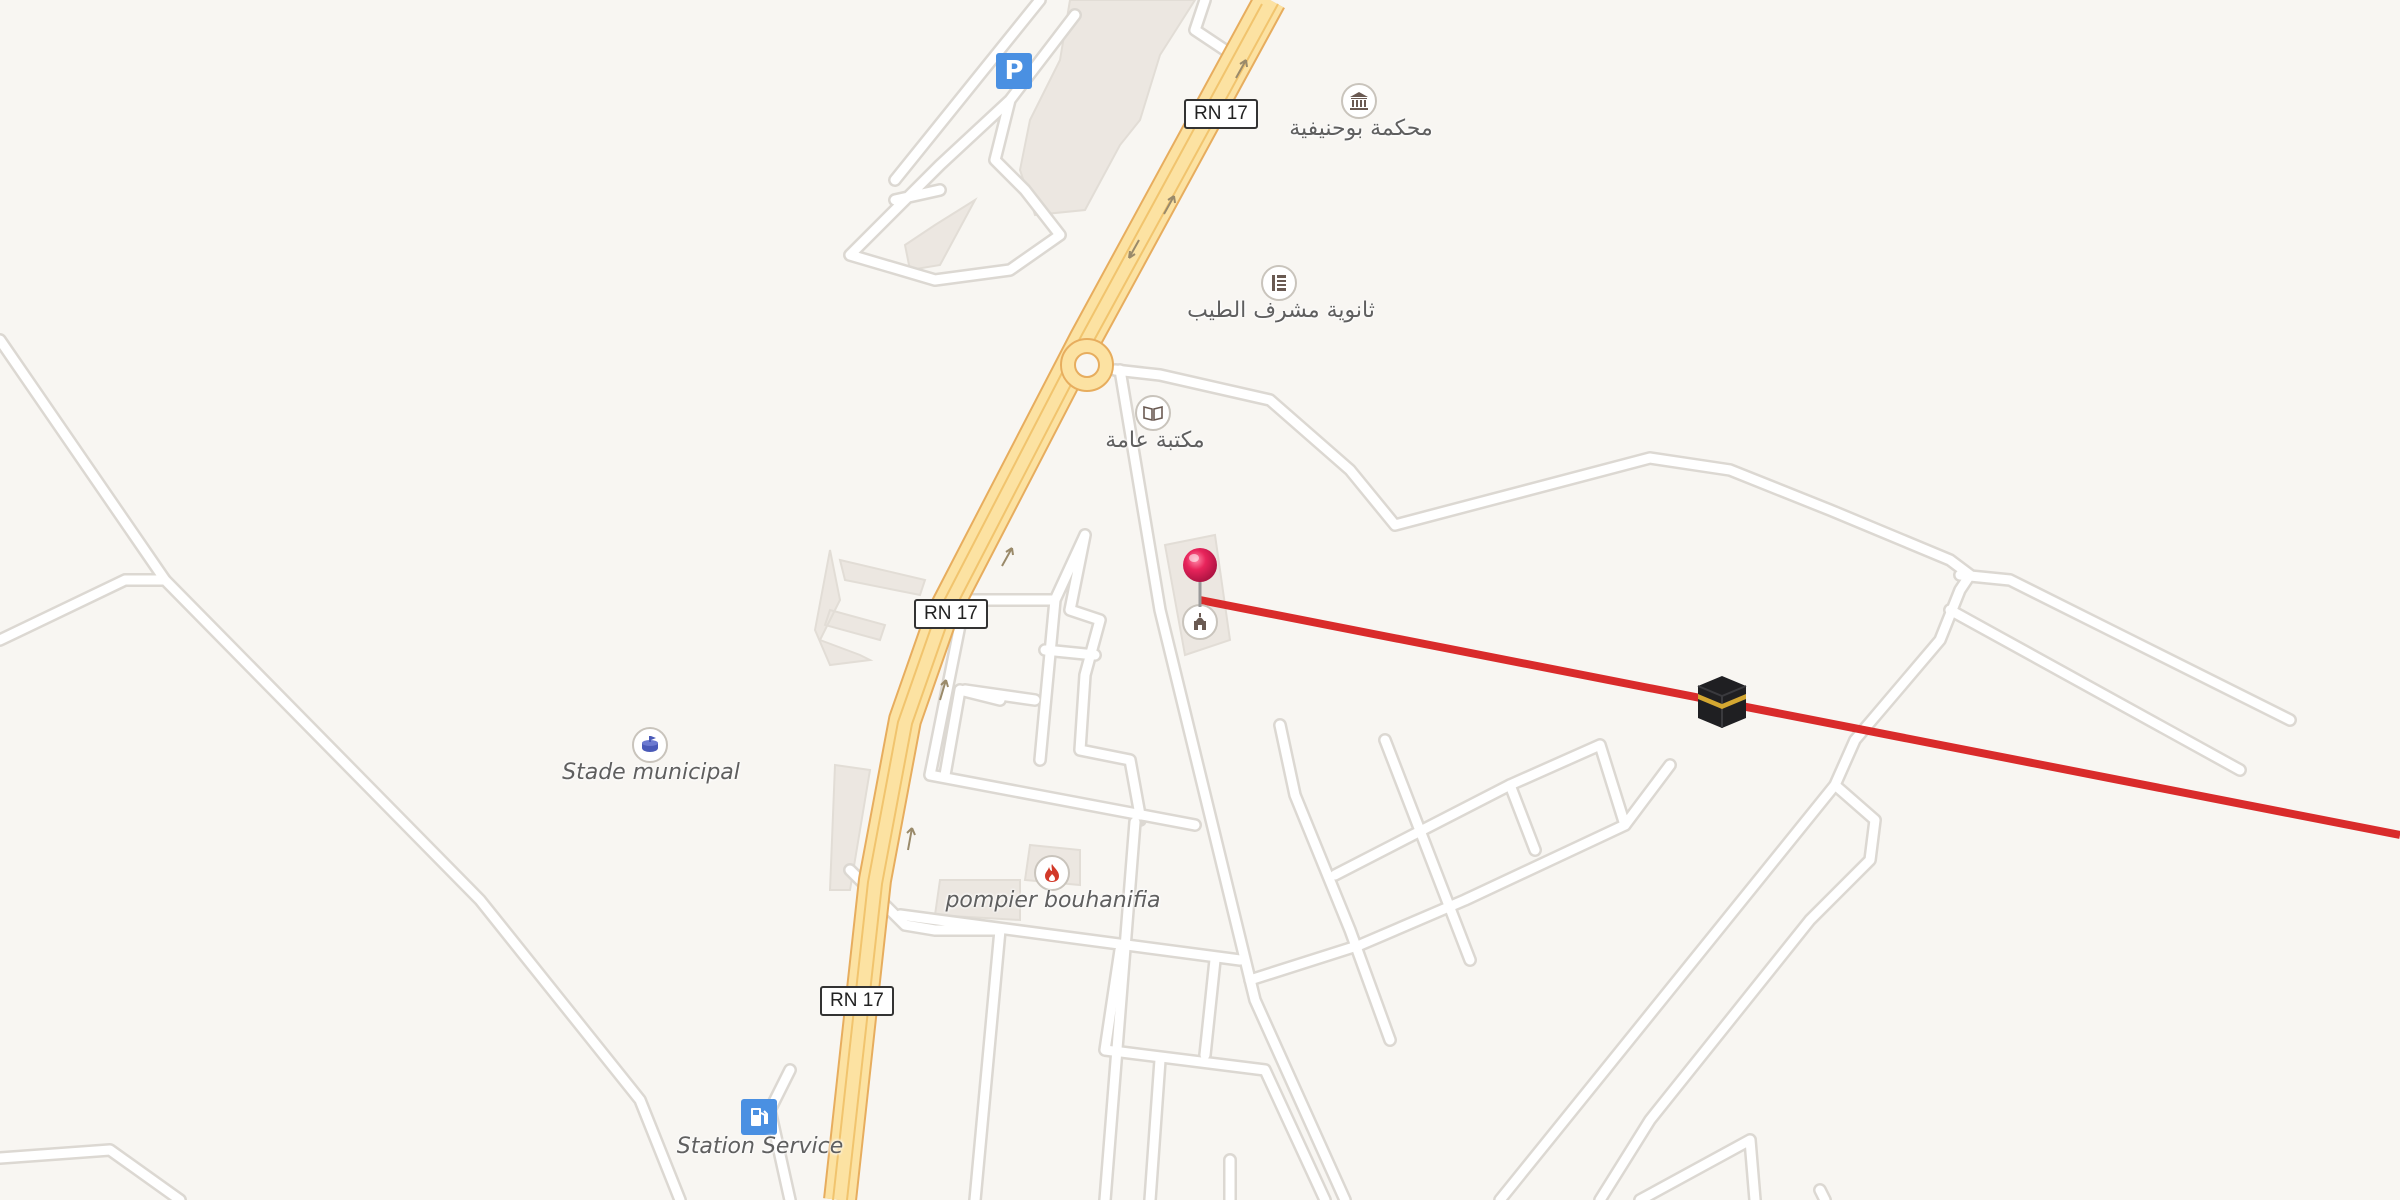 The height and width of the screenshot is (1200, 2400). Describe the element at coordinates (650, 745) in the screenshot. I see `stadium-icon` at that location.